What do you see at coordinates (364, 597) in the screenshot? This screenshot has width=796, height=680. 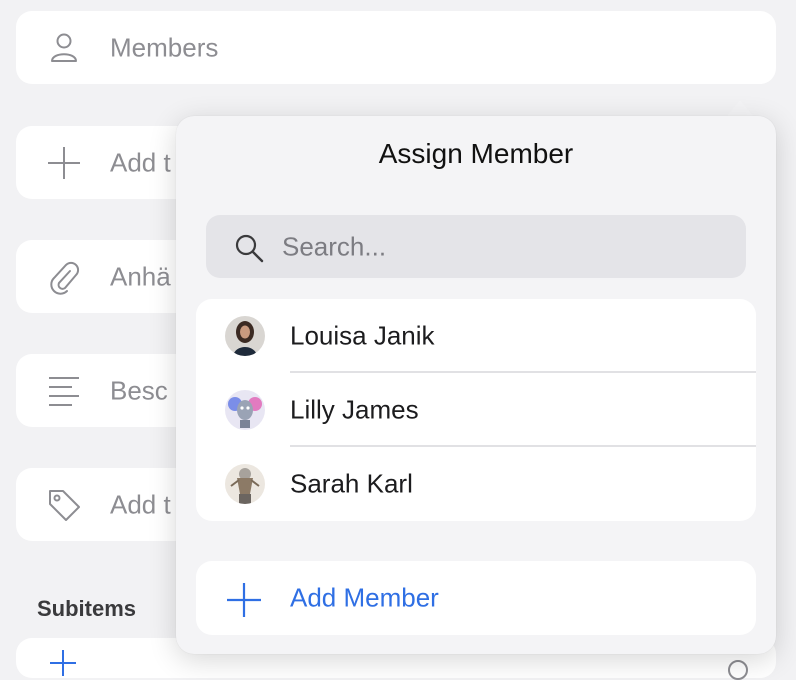 I see `add-member-label: Add Member` at bounding box center [364, 597].